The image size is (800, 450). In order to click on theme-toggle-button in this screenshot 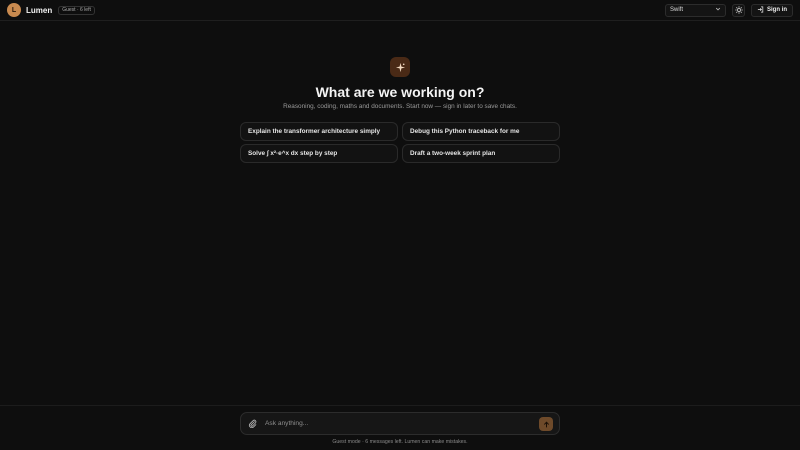, I will do `click(738, 10)`.